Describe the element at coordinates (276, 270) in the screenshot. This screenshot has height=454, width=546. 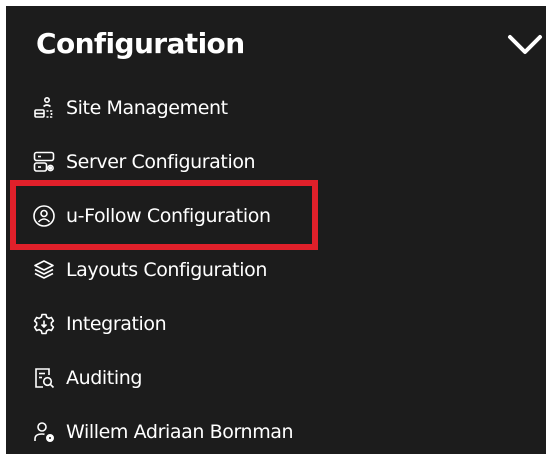
I see `menu-item-layouts-configuration: Layouts Configuration` at that location.